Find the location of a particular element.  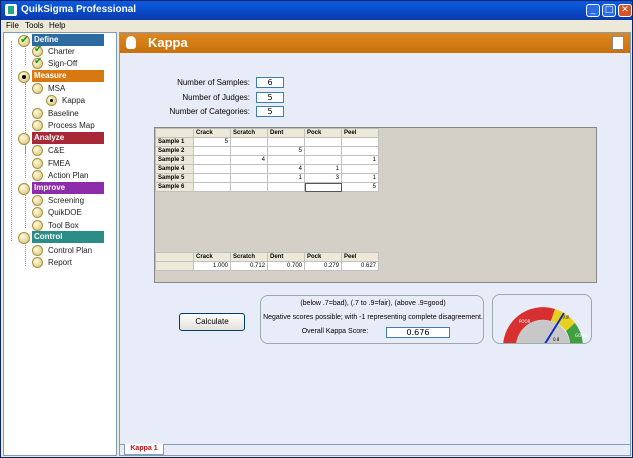

col-header: Dent is located at coordinates (286, 133).